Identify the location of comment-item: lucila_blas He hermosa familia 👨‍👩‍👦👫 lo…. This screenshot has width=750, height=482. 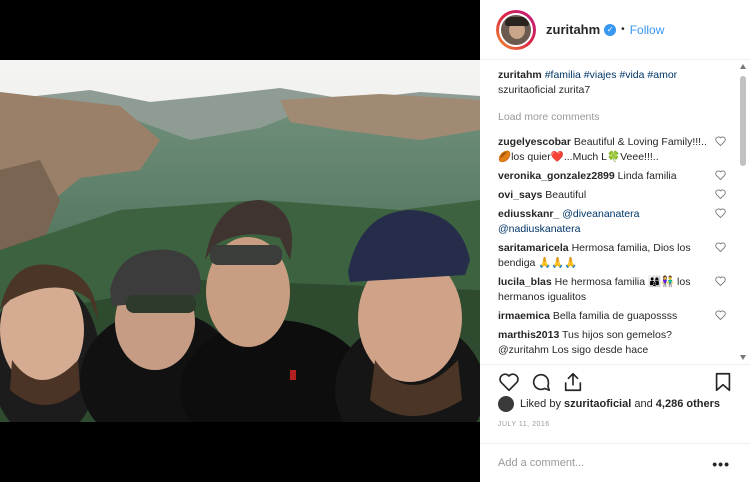
(615, 290).